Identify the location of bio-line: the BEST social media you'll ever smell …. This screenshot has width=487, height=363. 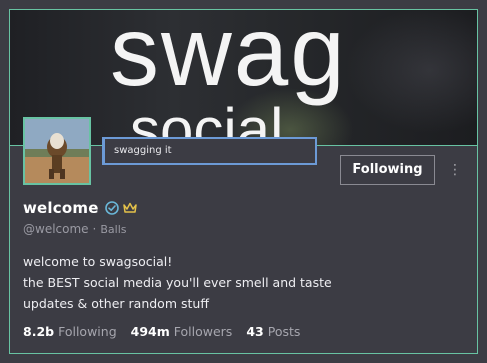
(177, 282).